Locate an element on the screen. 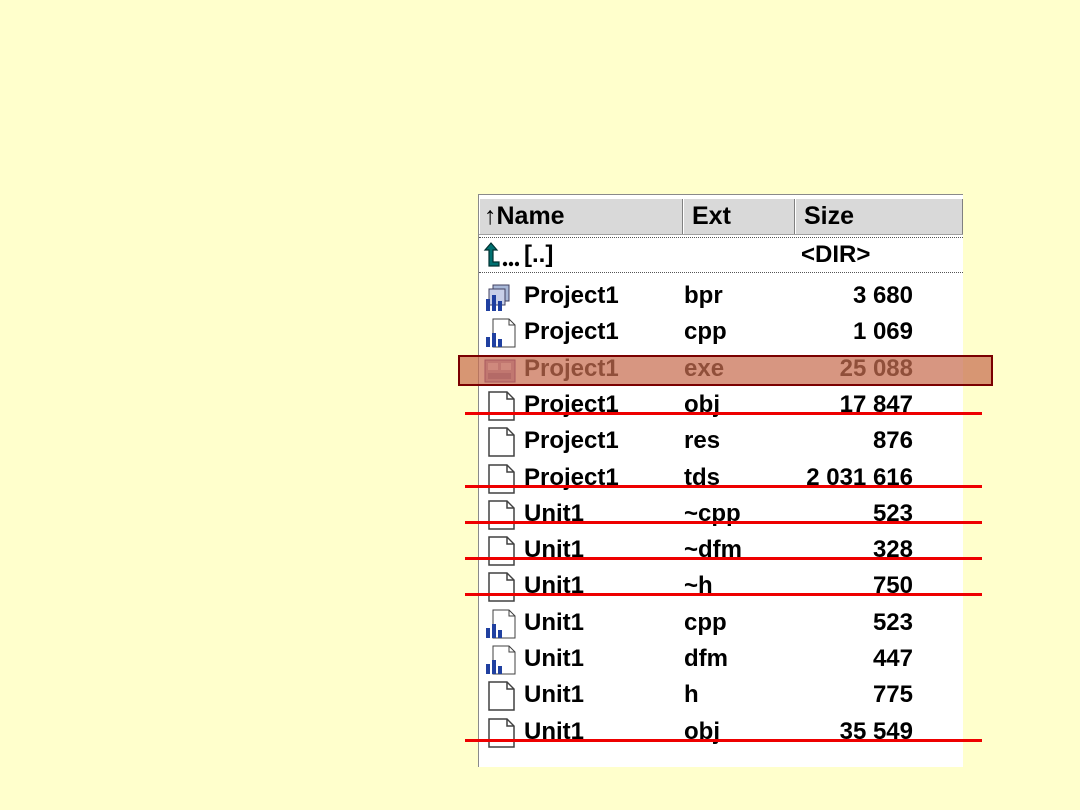  exe-row-highlight is located at coordinates (725, 370).